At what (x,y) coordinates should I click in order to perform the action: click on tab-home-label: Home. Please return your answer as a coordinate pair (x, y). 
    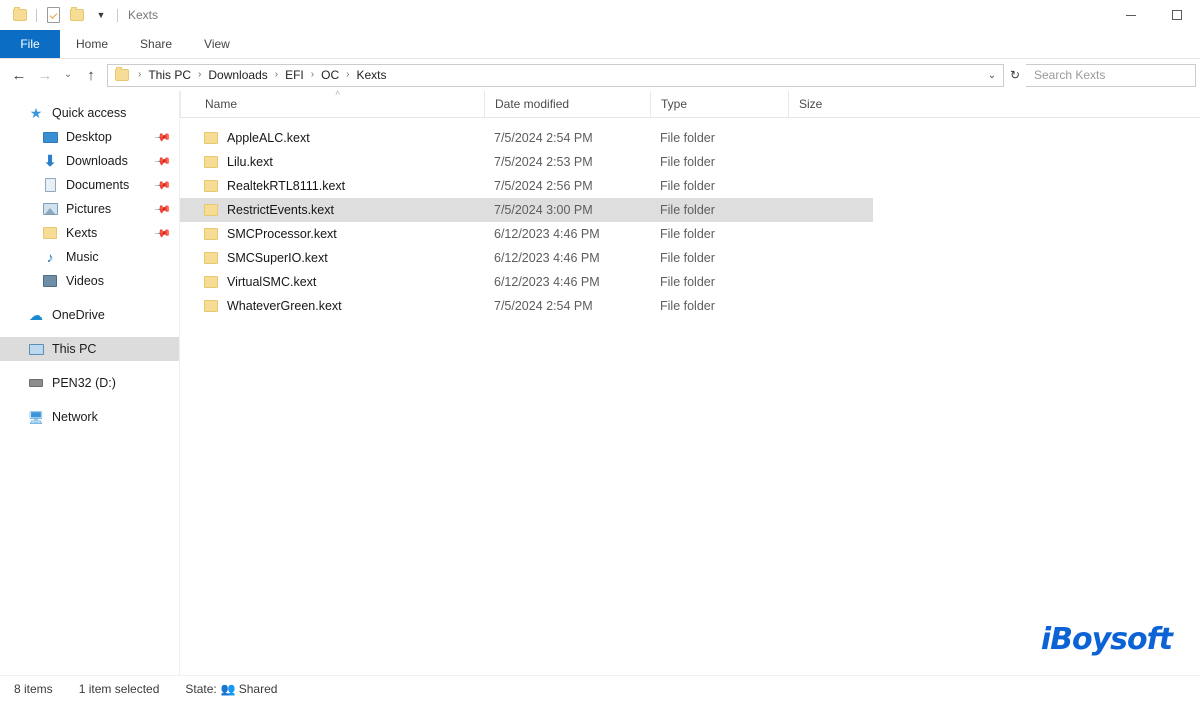
    Looking at the image, I should click on (92, 44).